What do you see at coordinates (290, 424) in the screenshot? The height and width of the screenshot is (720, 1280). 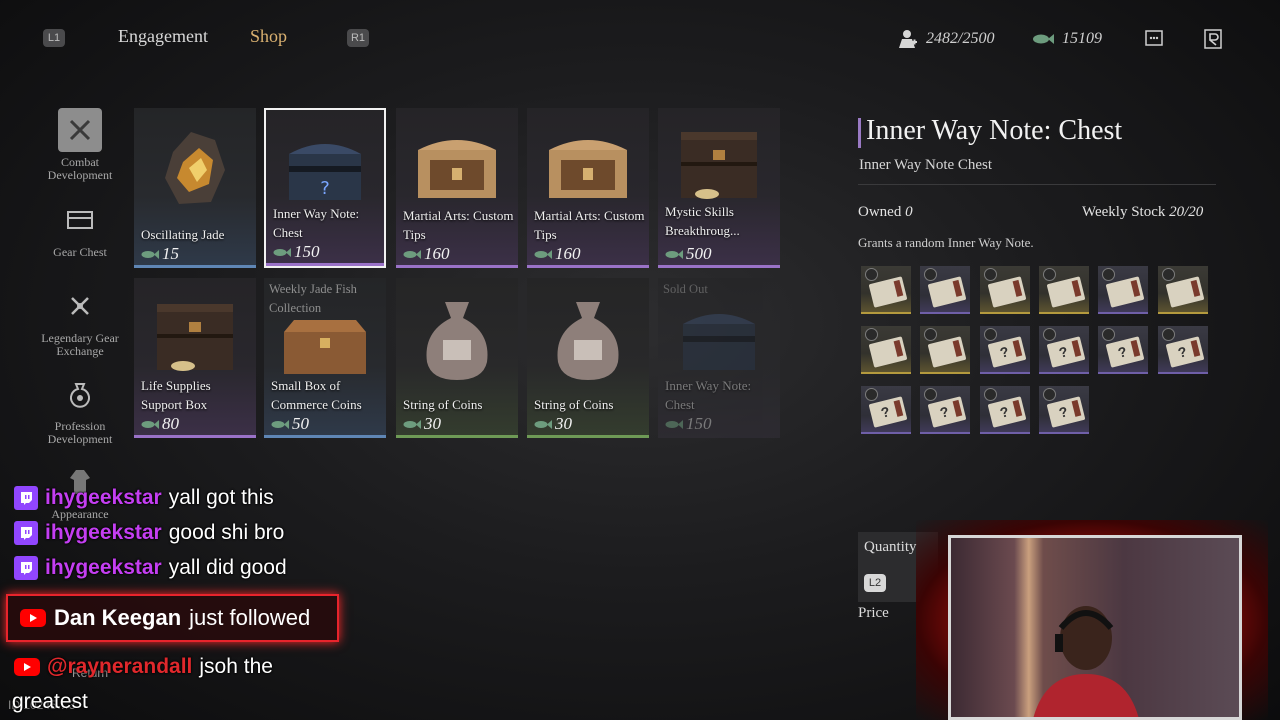 I see `item-price: 50` at bounding box center [290, 424].